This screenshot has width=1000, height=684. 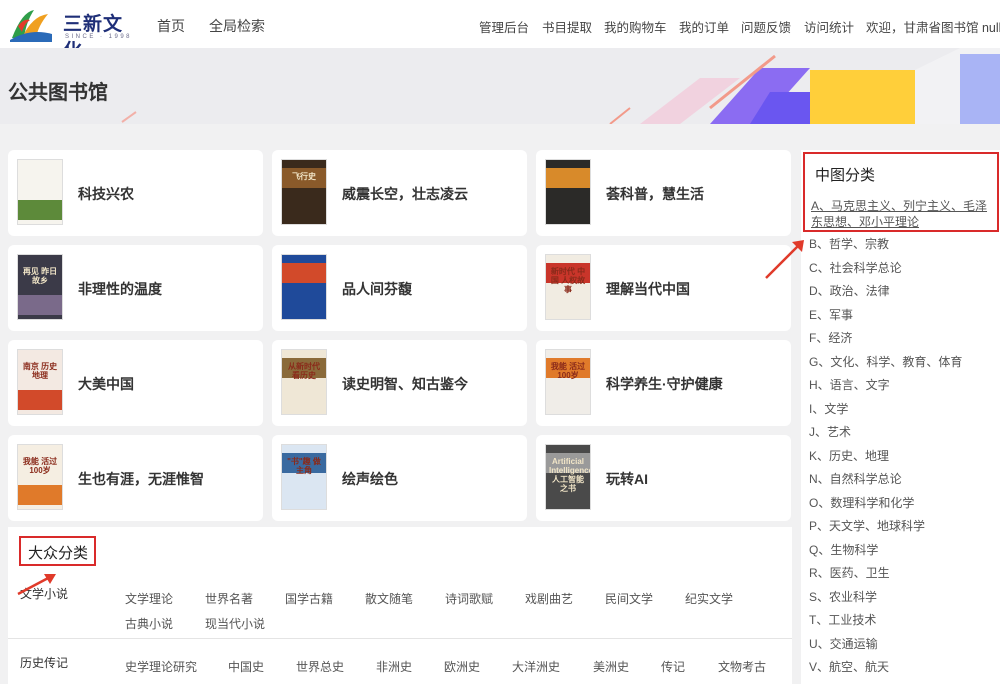 I want to click on nav-admin: 管理后台, so click(x=504, y=26).